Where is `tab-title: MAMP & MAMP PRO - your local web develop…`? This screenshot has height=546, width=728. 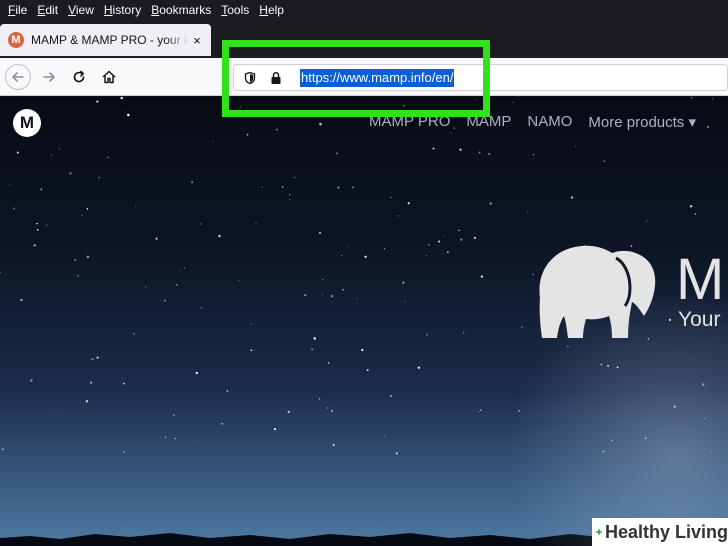 tab-title: MAMP & MAMP PRO - your local web develop… is located at coordinates (110, 40).